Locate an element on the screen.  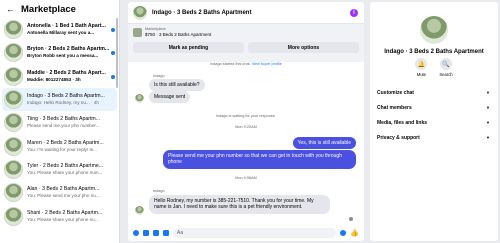
chat-header: Indago · 3 Beds 2 Baths Apartment i is located at coordinates (246, 13).